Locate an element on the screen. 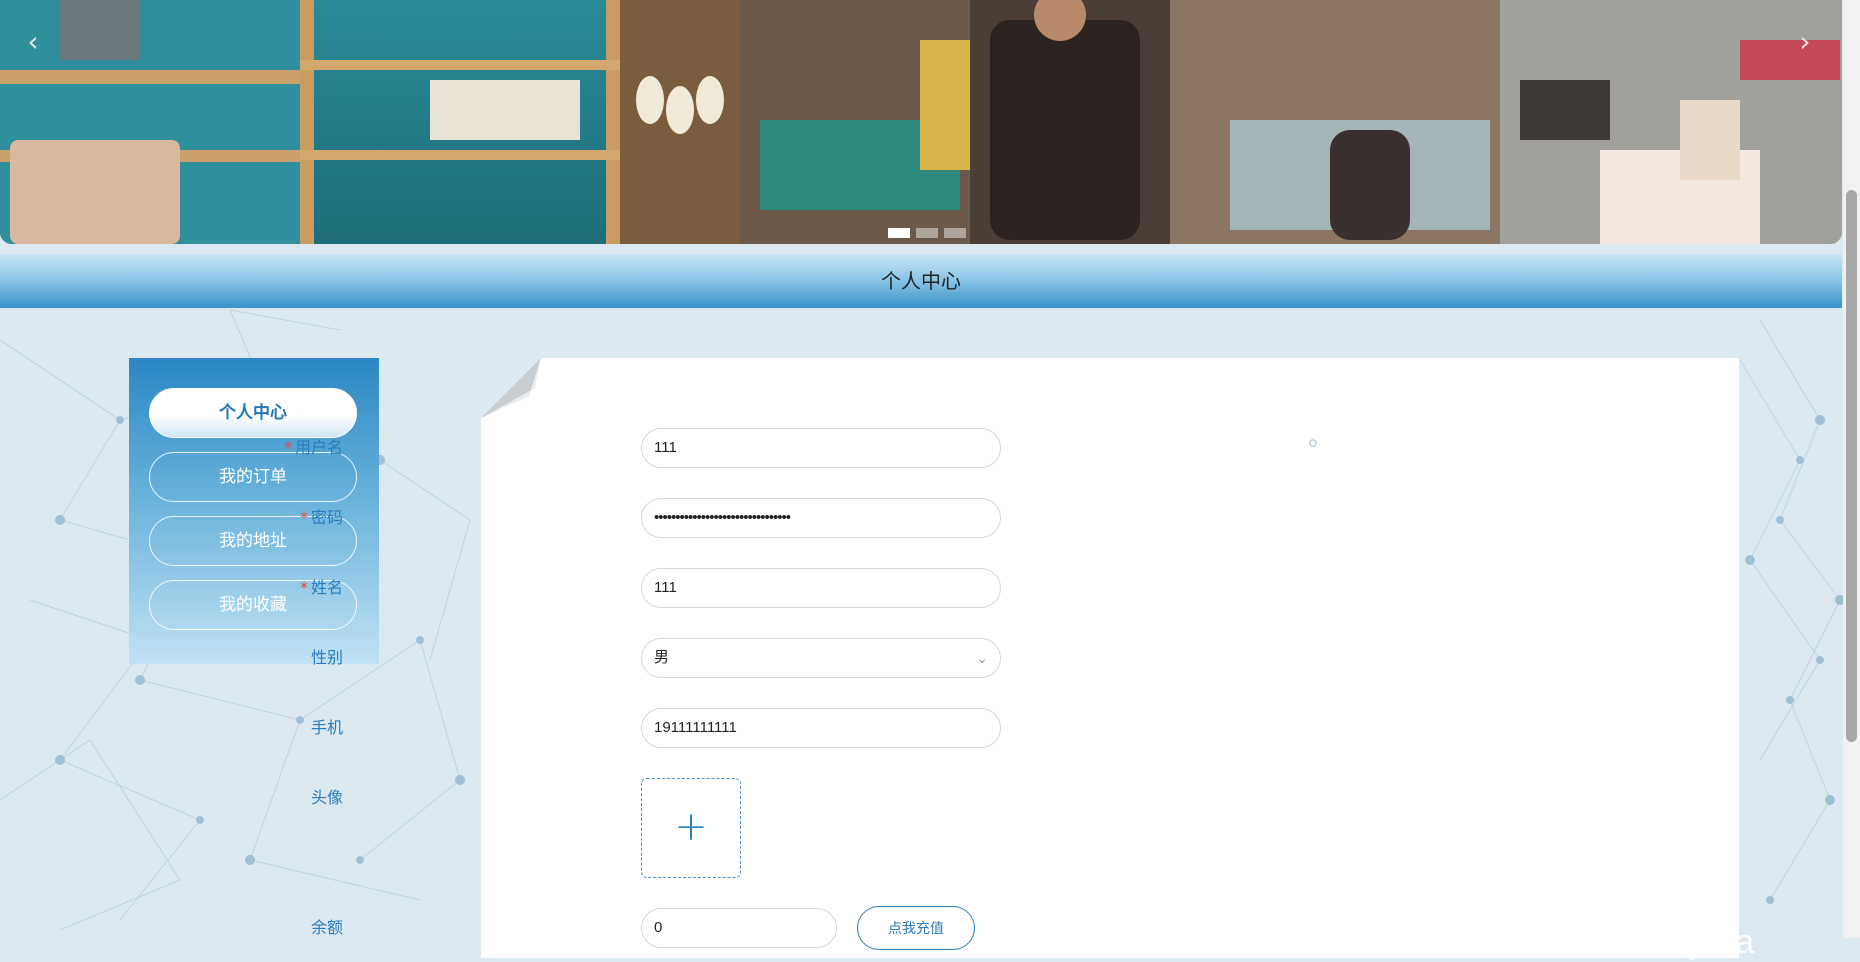 The image size is (1860, 962). recharge-button: 点我充值 is located at coordinates (916, 928).